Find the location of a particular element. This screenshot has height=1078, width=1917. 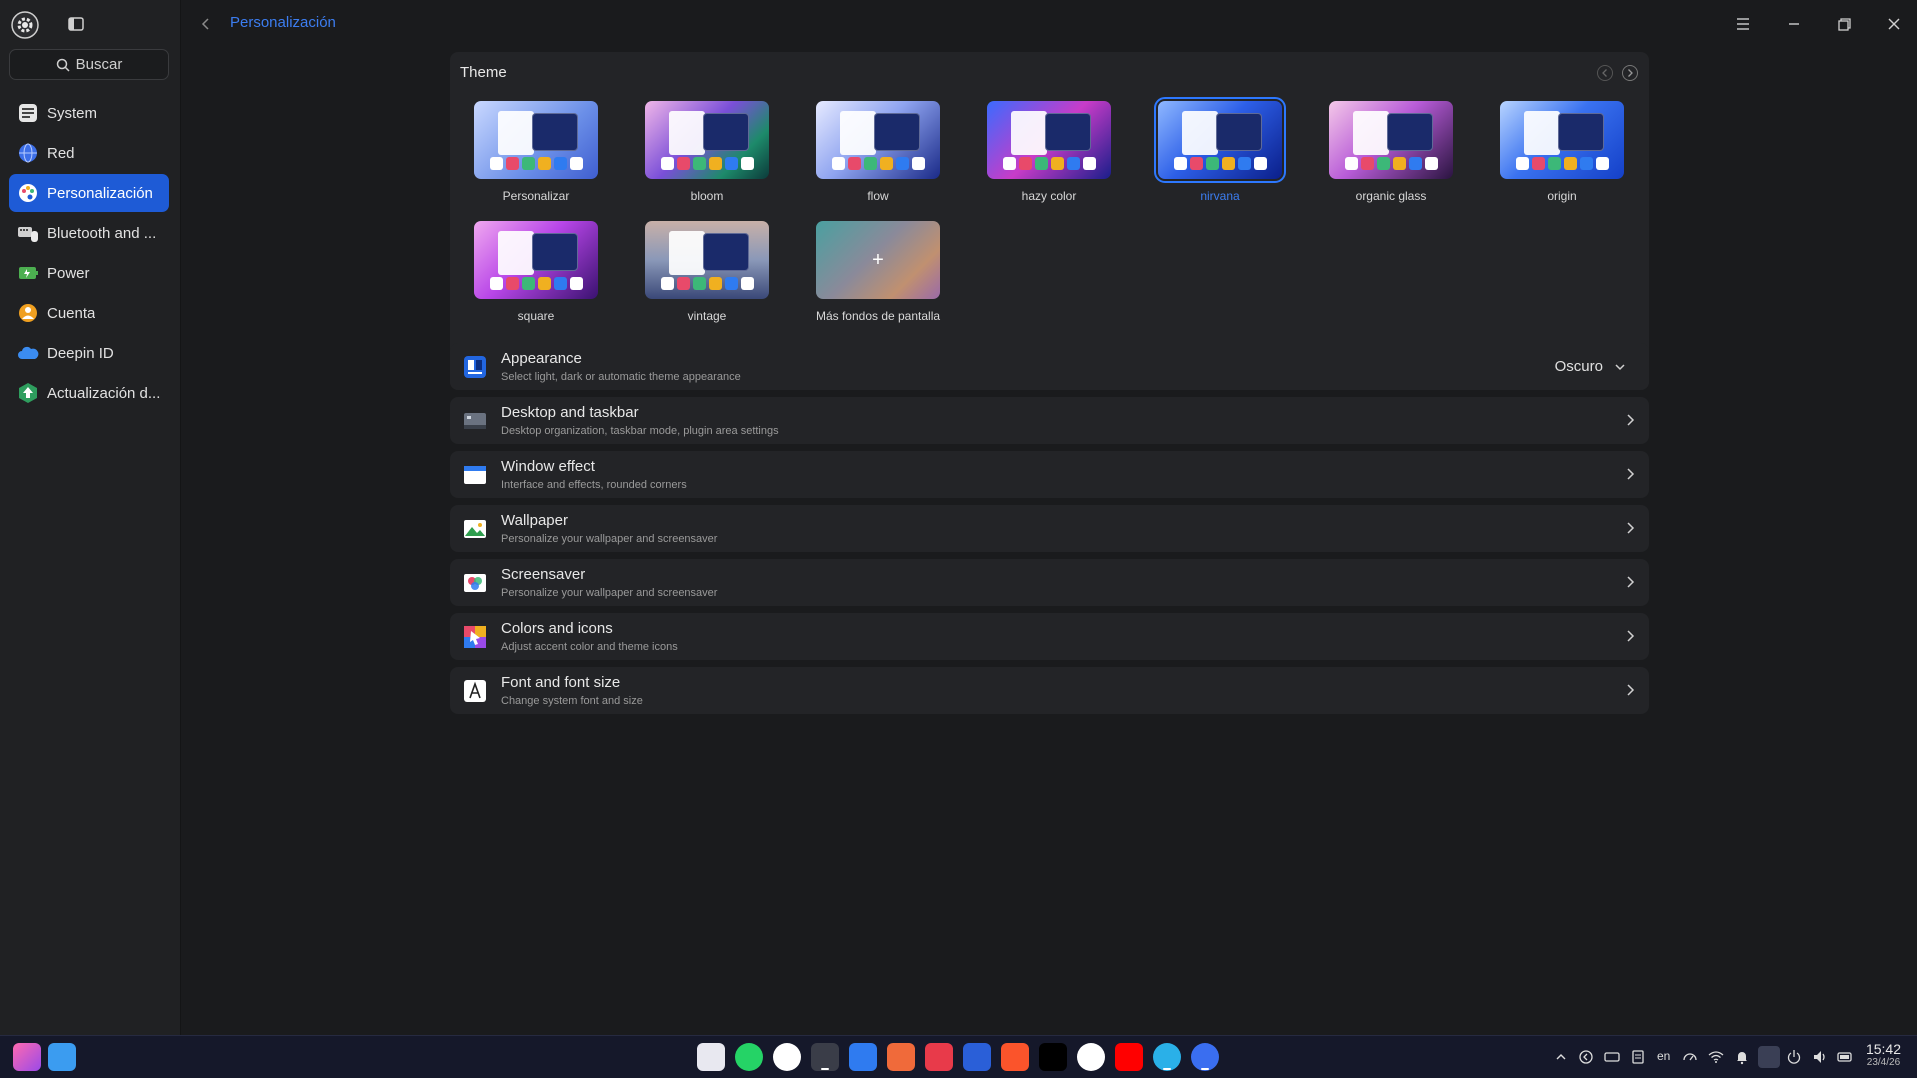

theme-card-hazy-color: hazy color is located at coordinates (1049, 155).